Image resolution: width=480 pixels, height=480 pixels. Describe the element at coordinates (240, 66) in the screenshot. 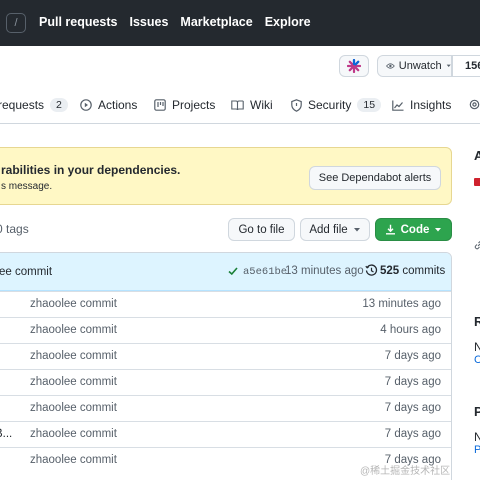

I see `repo-actions: Unwatch 156` at that location.